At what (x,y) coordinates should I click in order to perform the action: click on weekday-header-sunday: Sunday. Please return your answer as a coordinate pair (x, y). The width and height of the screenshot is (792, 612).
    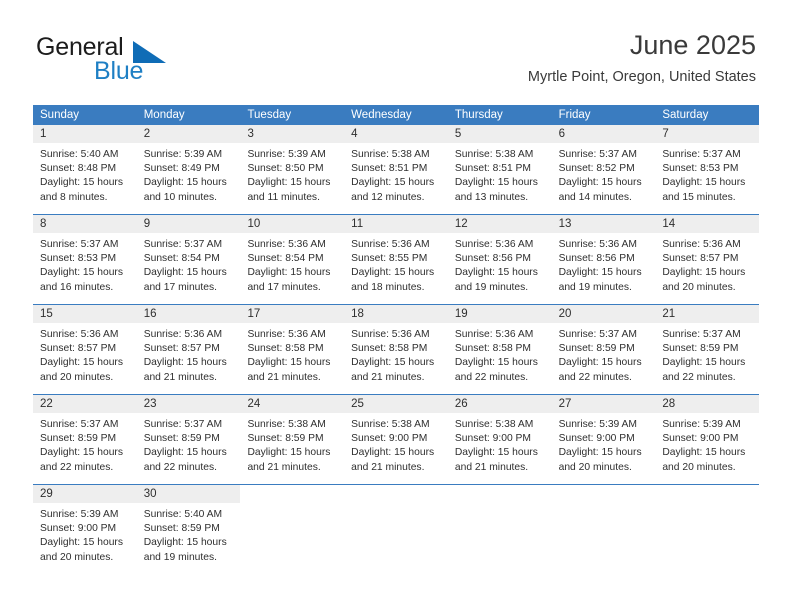
    Looking at the image, I should click on (60, 115).